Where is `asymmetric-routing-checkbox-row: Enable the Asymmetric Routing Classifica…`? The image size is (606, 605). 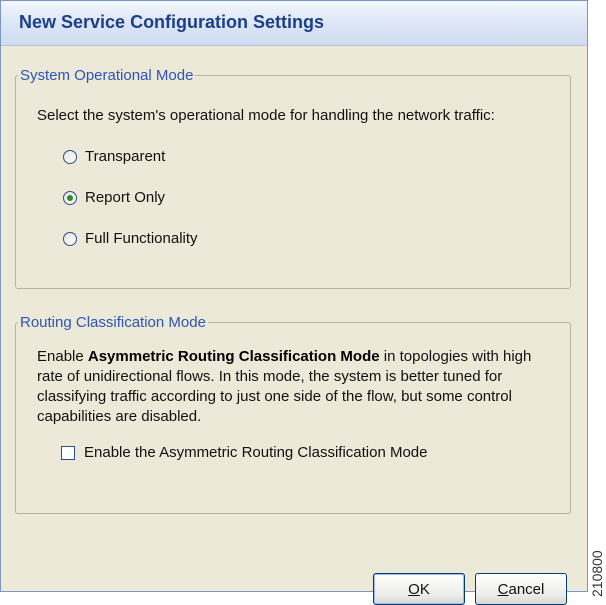 asymmetric-routing-checkbox-row: Enable the Asymmetric Routing Classifica… is located at coordinates (244, 452).